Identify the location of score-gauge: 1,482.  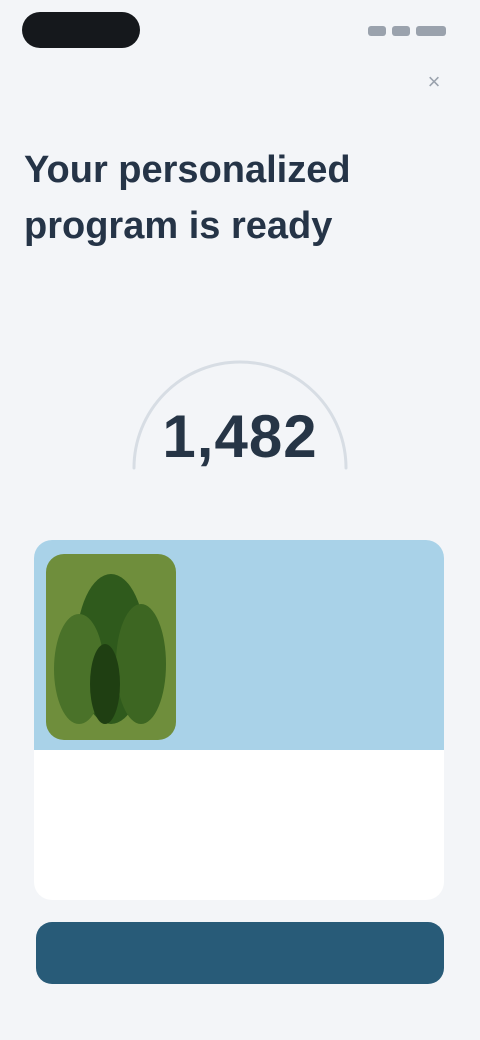
(240, 410).